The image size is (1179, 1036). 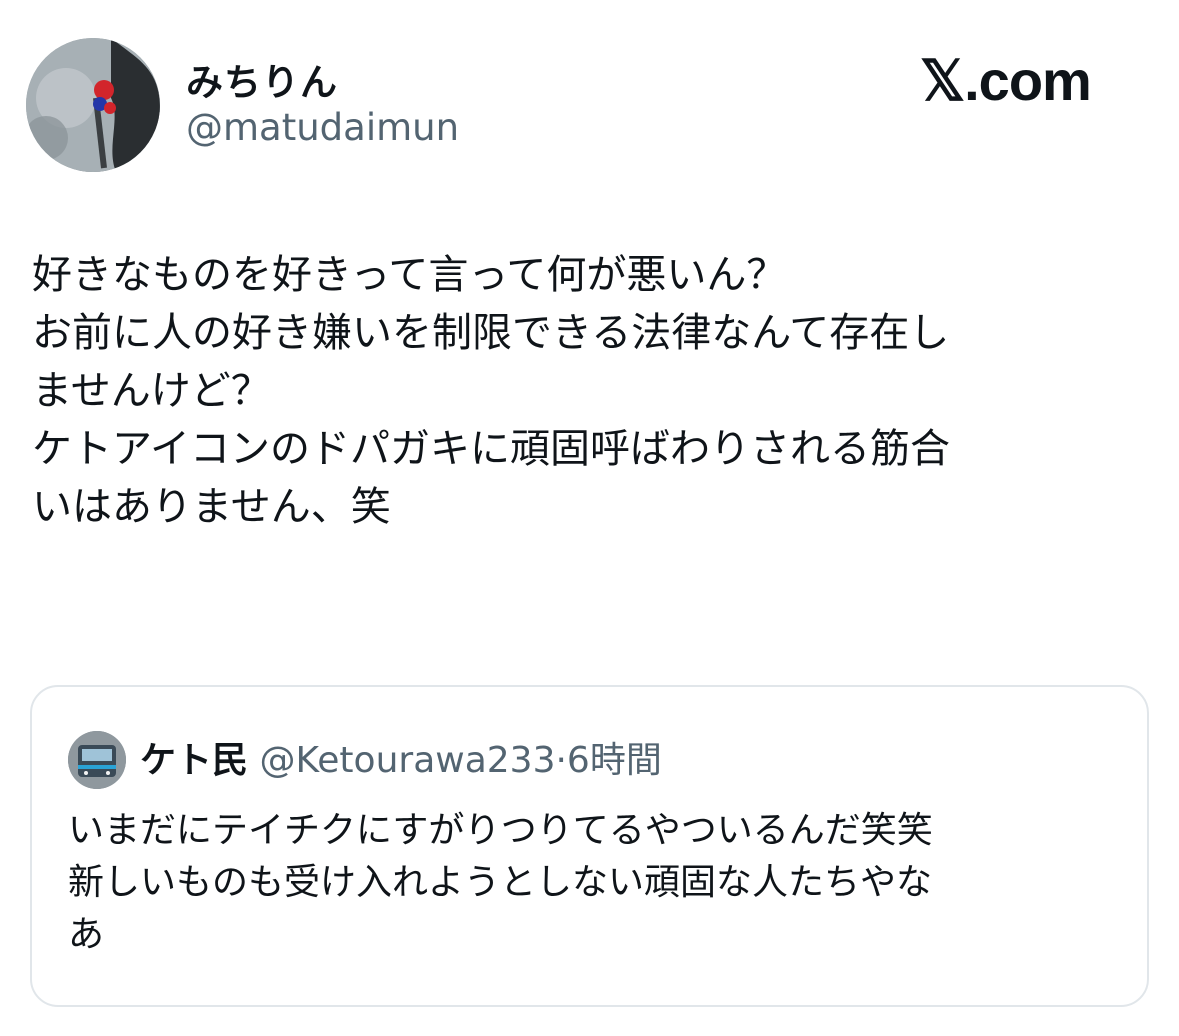 What do you see at coordinates (262, 79) in the screenshot?
I see `author-display-name: みちりん` at bounding box center [262, 79].